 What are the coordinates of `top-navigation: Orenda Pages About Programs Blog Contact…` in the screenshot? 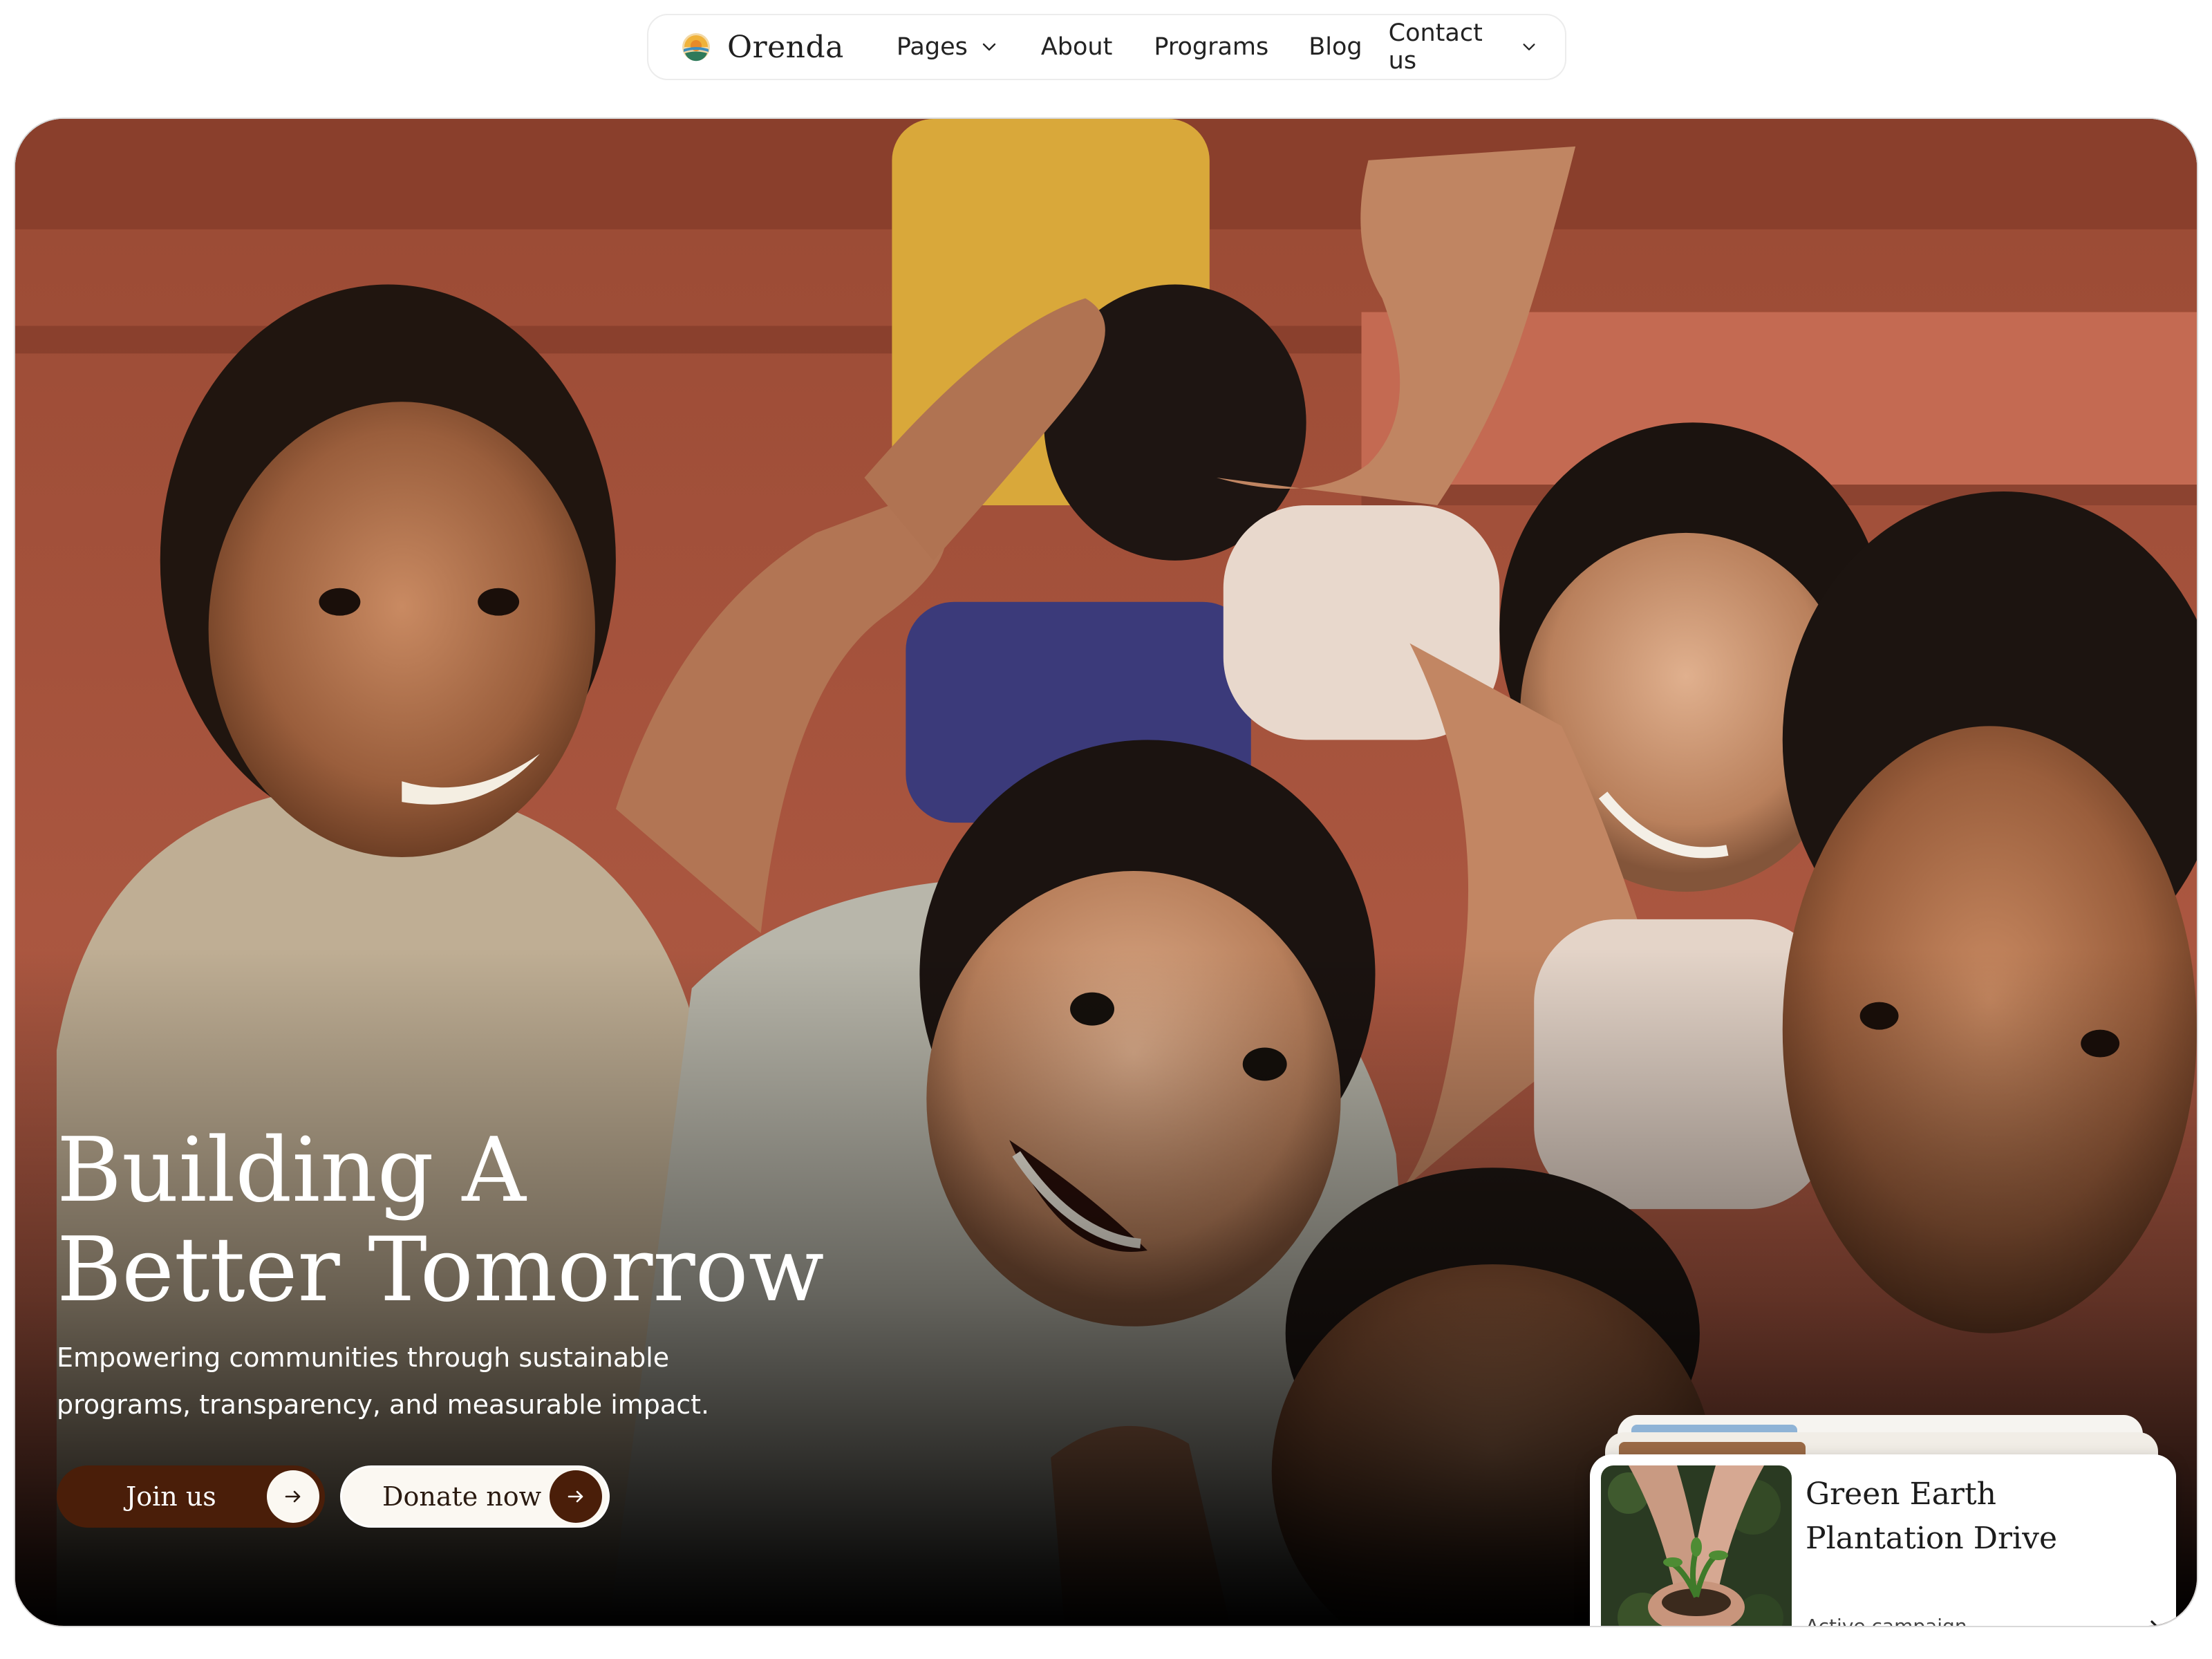 It's located at (1106, 47).